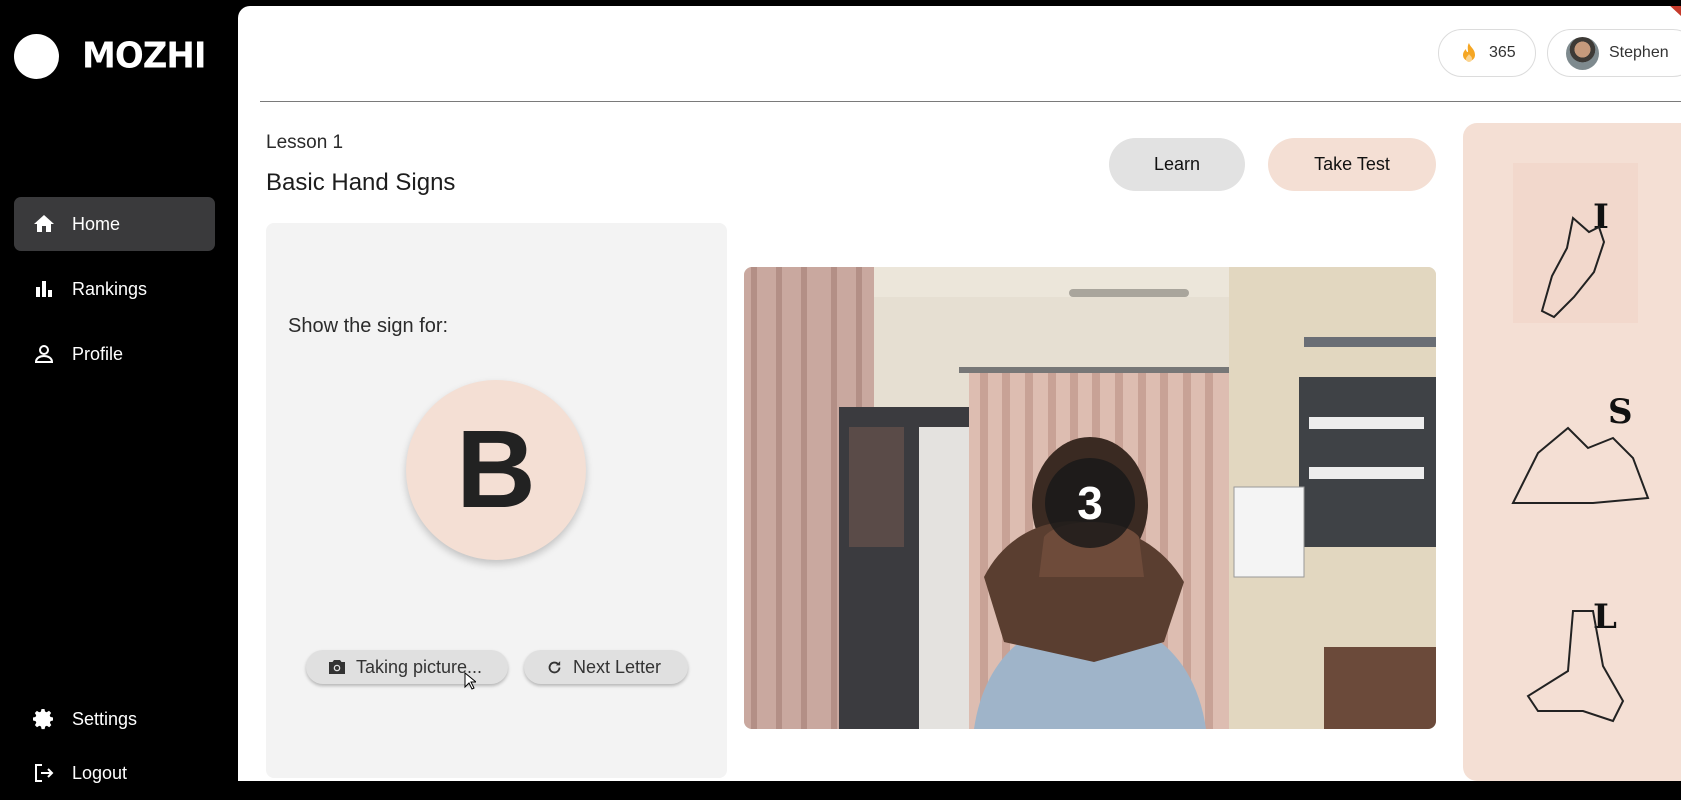  Describe the element at coordinates (1469, 53) in the screenshot. I see `flame-icon` at that location.